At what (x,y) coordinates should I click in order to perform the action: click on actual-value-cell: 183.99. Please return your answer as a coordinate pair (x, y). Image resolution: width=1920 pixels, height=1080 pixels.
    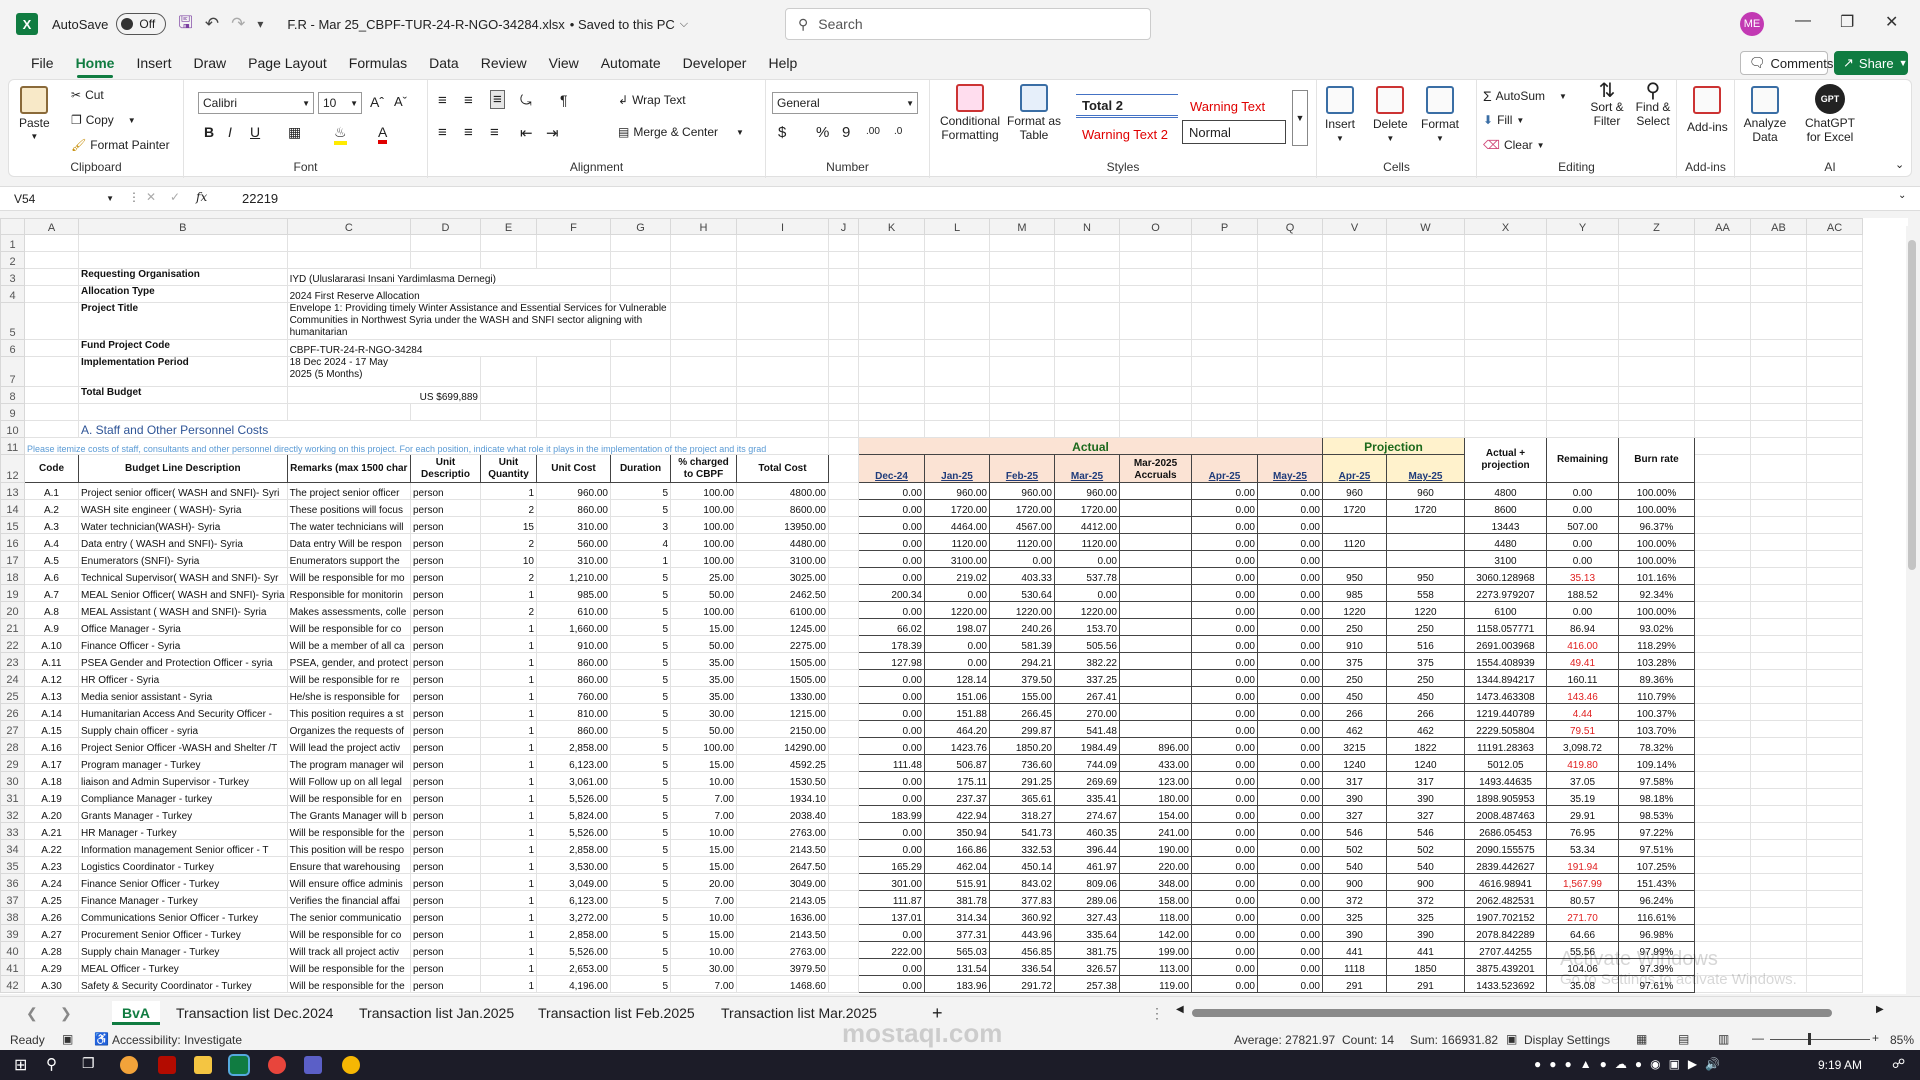
    Looking at the image, I should click on (891, 814).